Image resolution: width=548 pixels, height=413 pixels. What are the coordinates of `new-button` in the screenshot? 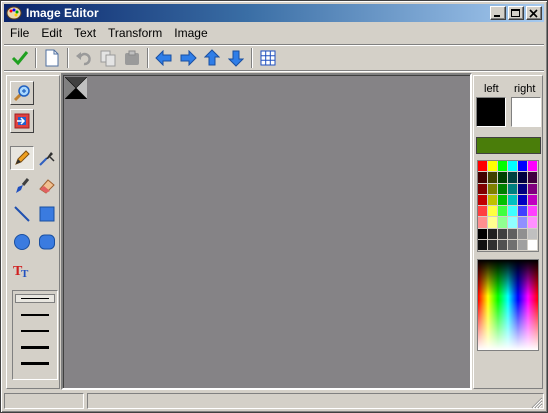 It's located at (52, 58).